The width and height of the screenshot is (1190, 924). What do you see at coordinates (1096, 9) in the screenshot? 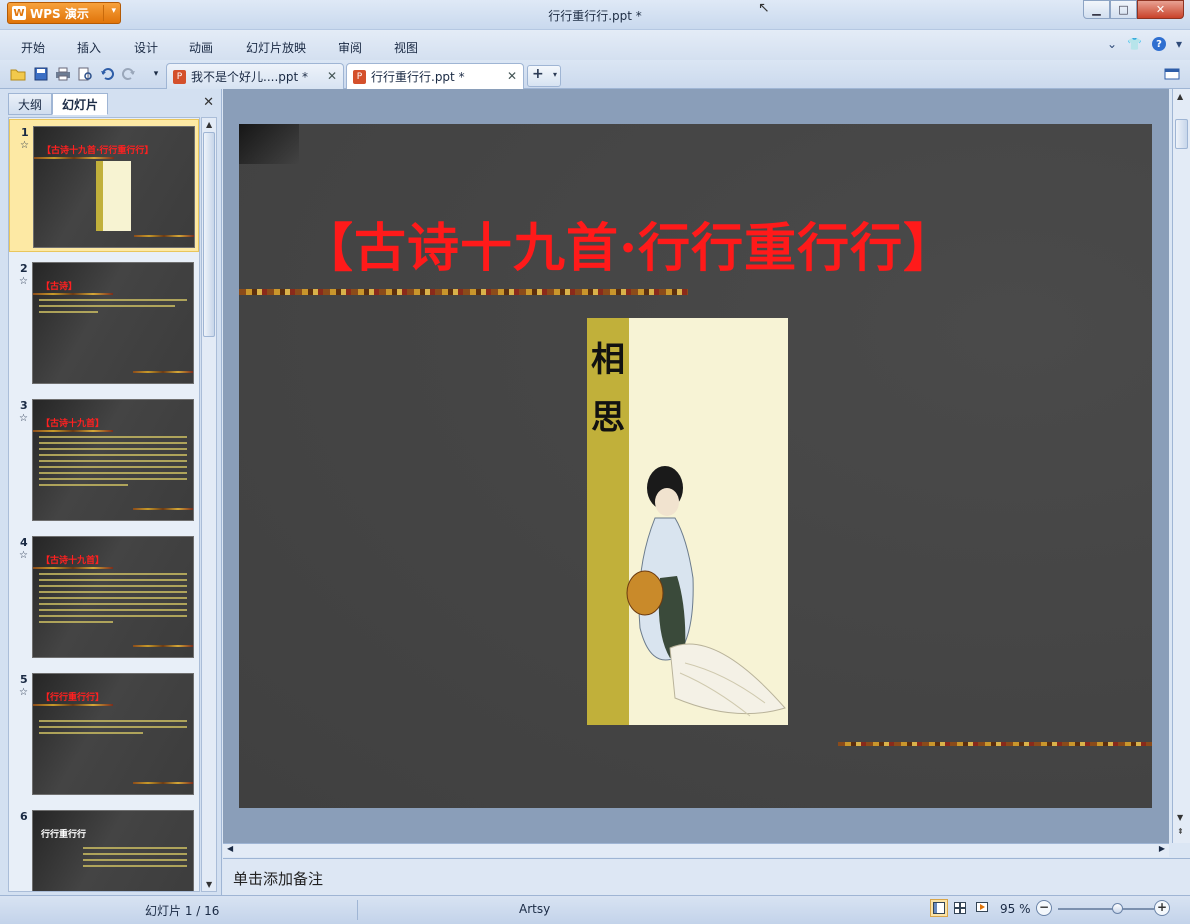
I see `minimize-button: ▁` at bounding box center [1096, 9].